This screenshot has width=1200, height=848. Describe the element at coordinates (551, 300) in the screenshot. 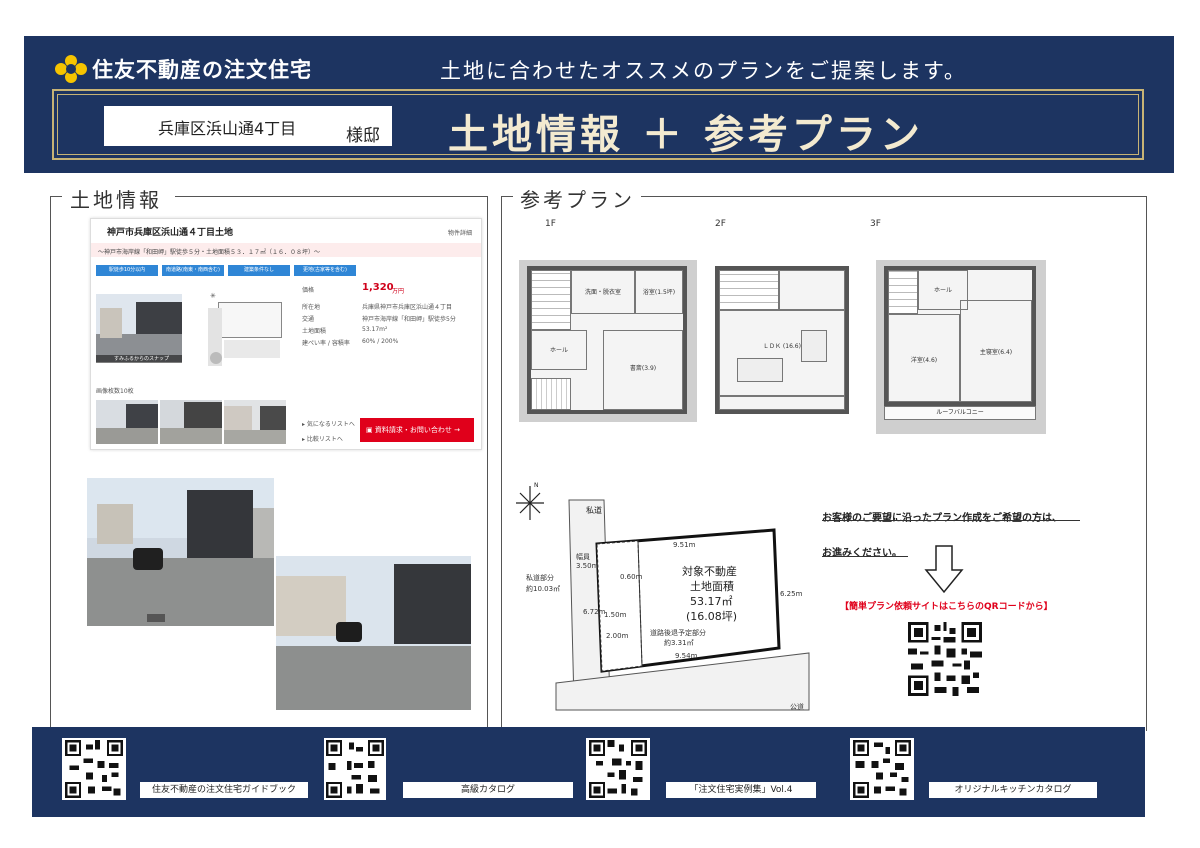

I see `stair-1f` at that location.